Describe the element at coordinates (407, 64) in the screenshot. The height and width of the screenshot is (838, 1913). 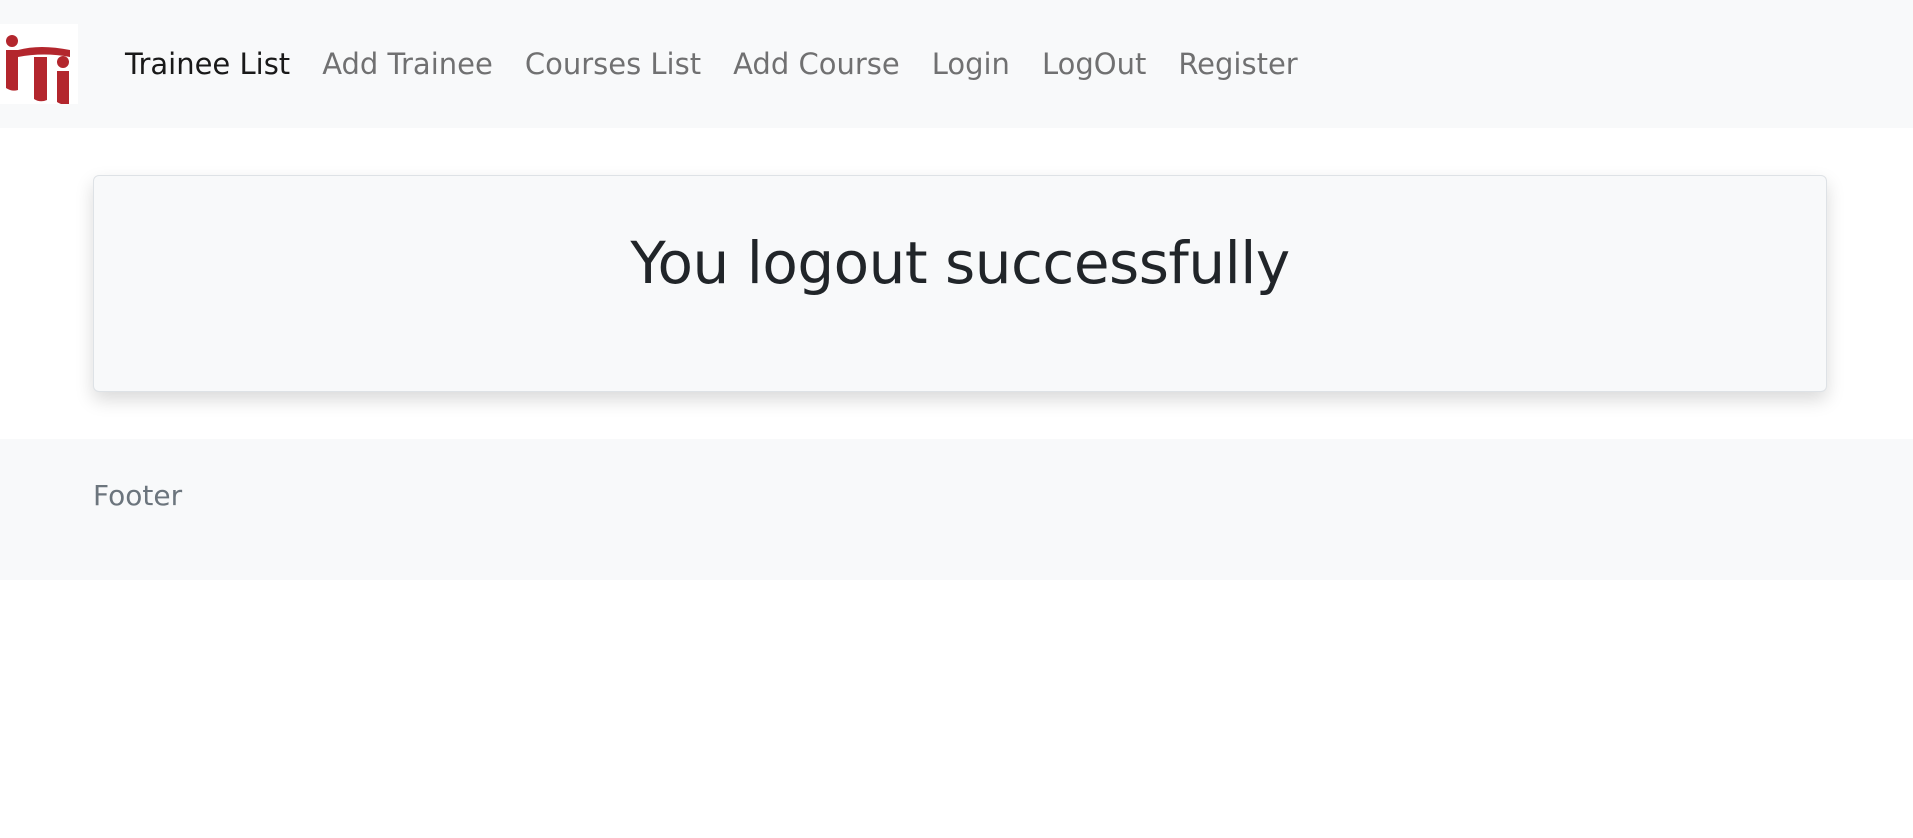
I see `nav-add-trainee: Add Trainee` at that location.